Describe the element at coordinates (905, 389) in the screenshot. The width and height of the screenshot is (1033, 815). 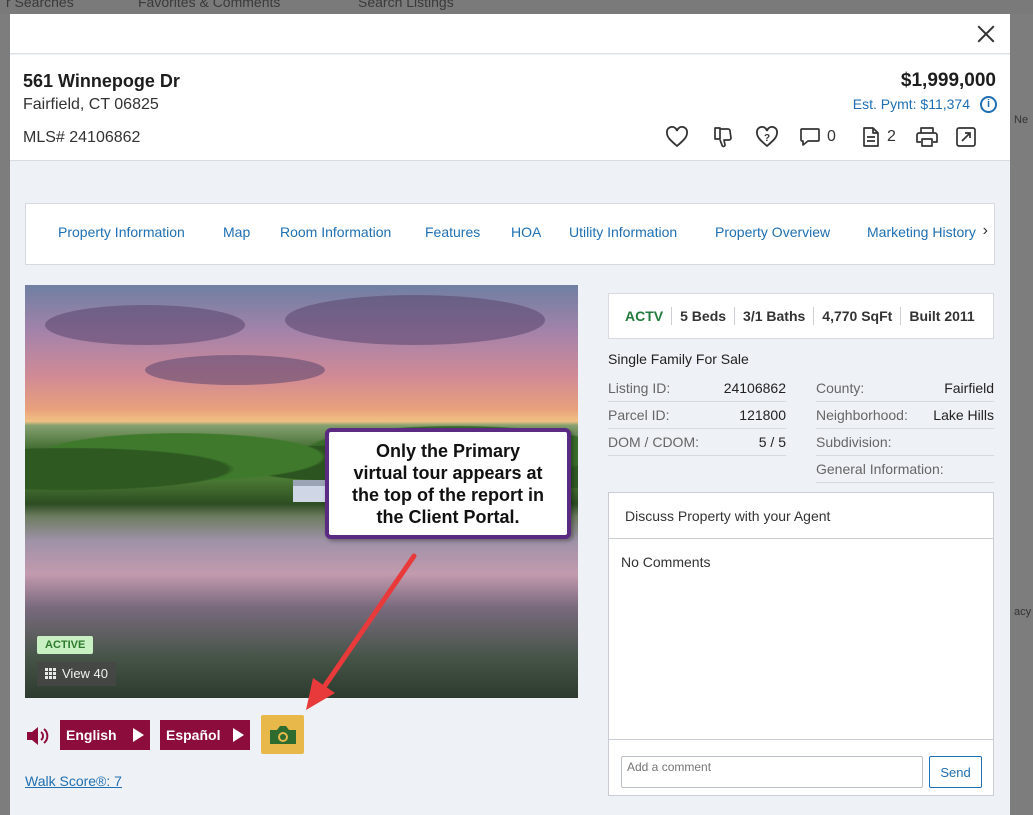
I see `detail-row: County: Fairfield` at that location.